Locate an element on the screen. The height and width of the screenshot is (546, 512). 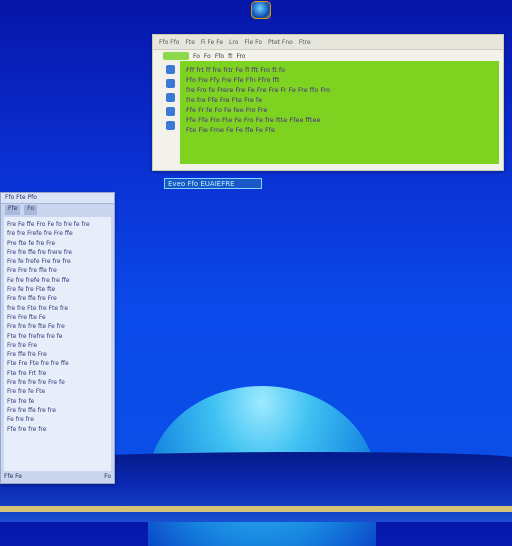
content-line: Fre fre fre fte Fe fre is located at coordinates (36, 327).